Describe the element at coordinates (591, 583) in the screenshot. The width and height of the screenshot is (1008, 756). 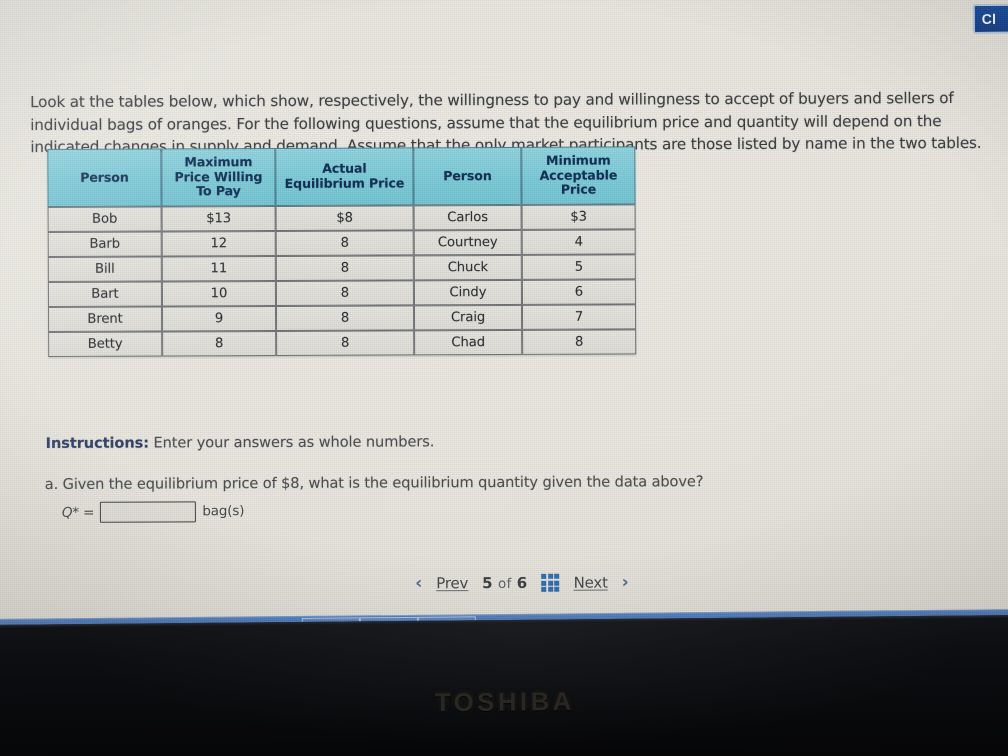
I see `next-button: Next` at that location.